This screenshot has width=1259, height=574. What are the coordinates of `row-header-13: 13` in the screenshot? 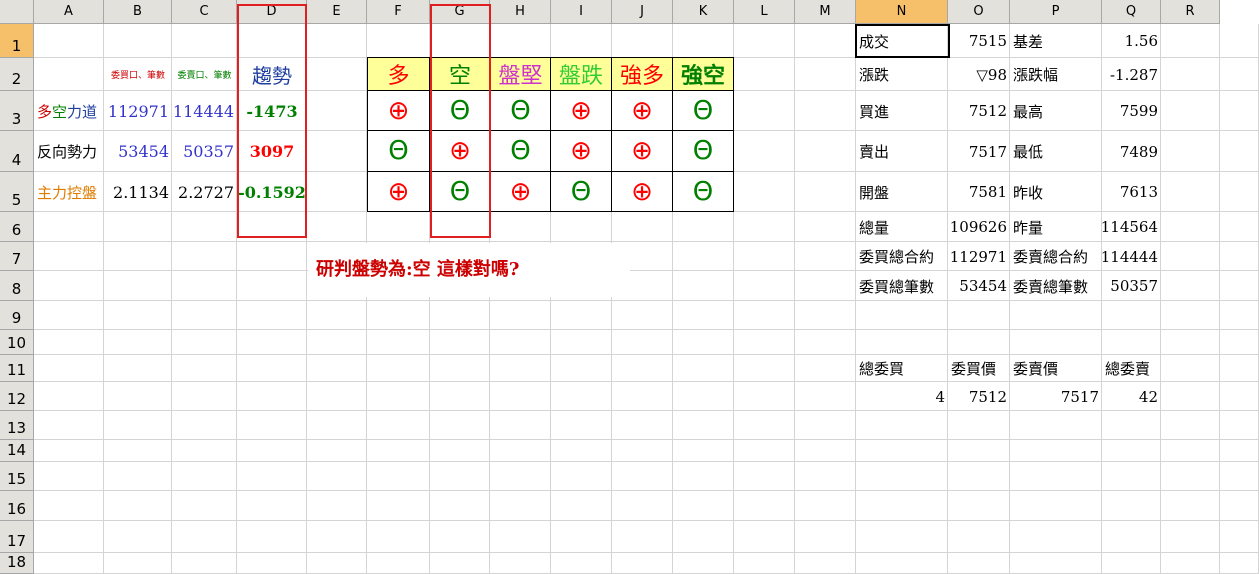 It's located at (17, 425).